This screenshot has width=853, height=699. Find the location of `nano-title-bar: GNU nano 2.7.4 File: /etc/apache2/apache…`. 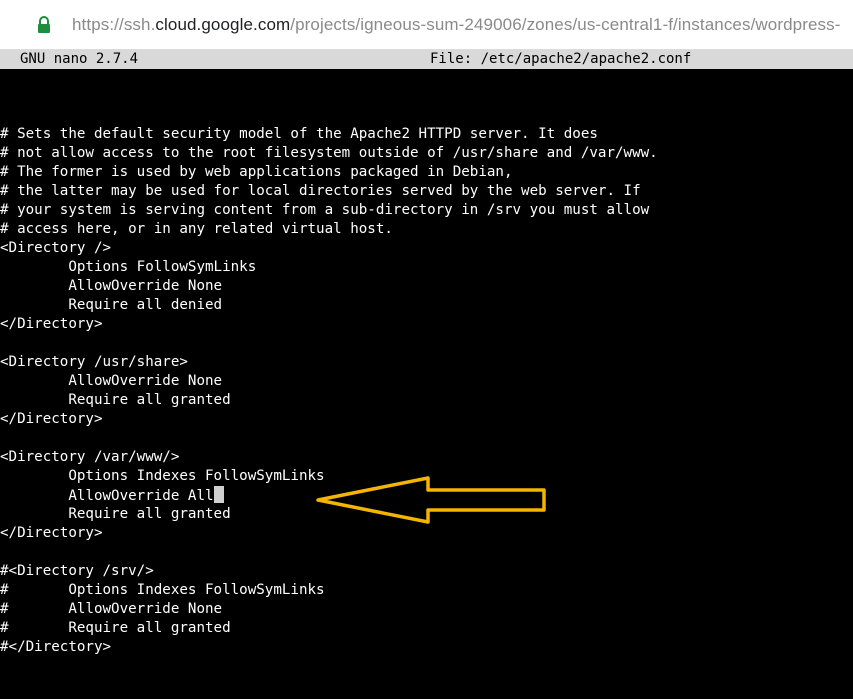

nano-title-bar: GNU nano 2.7.4 File: /etc/apache2/apache… is located at coordinates (426, 59).